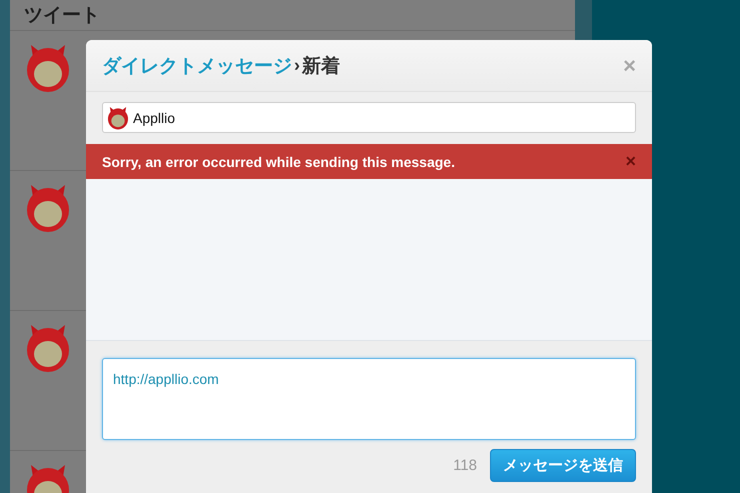 Image resolution: width=740 pixels, height=493 pixels. Describe the element at coordinates (197, 66) in the screenshot. I see `dialog-title: ダイレクトメッセージ` at that location.